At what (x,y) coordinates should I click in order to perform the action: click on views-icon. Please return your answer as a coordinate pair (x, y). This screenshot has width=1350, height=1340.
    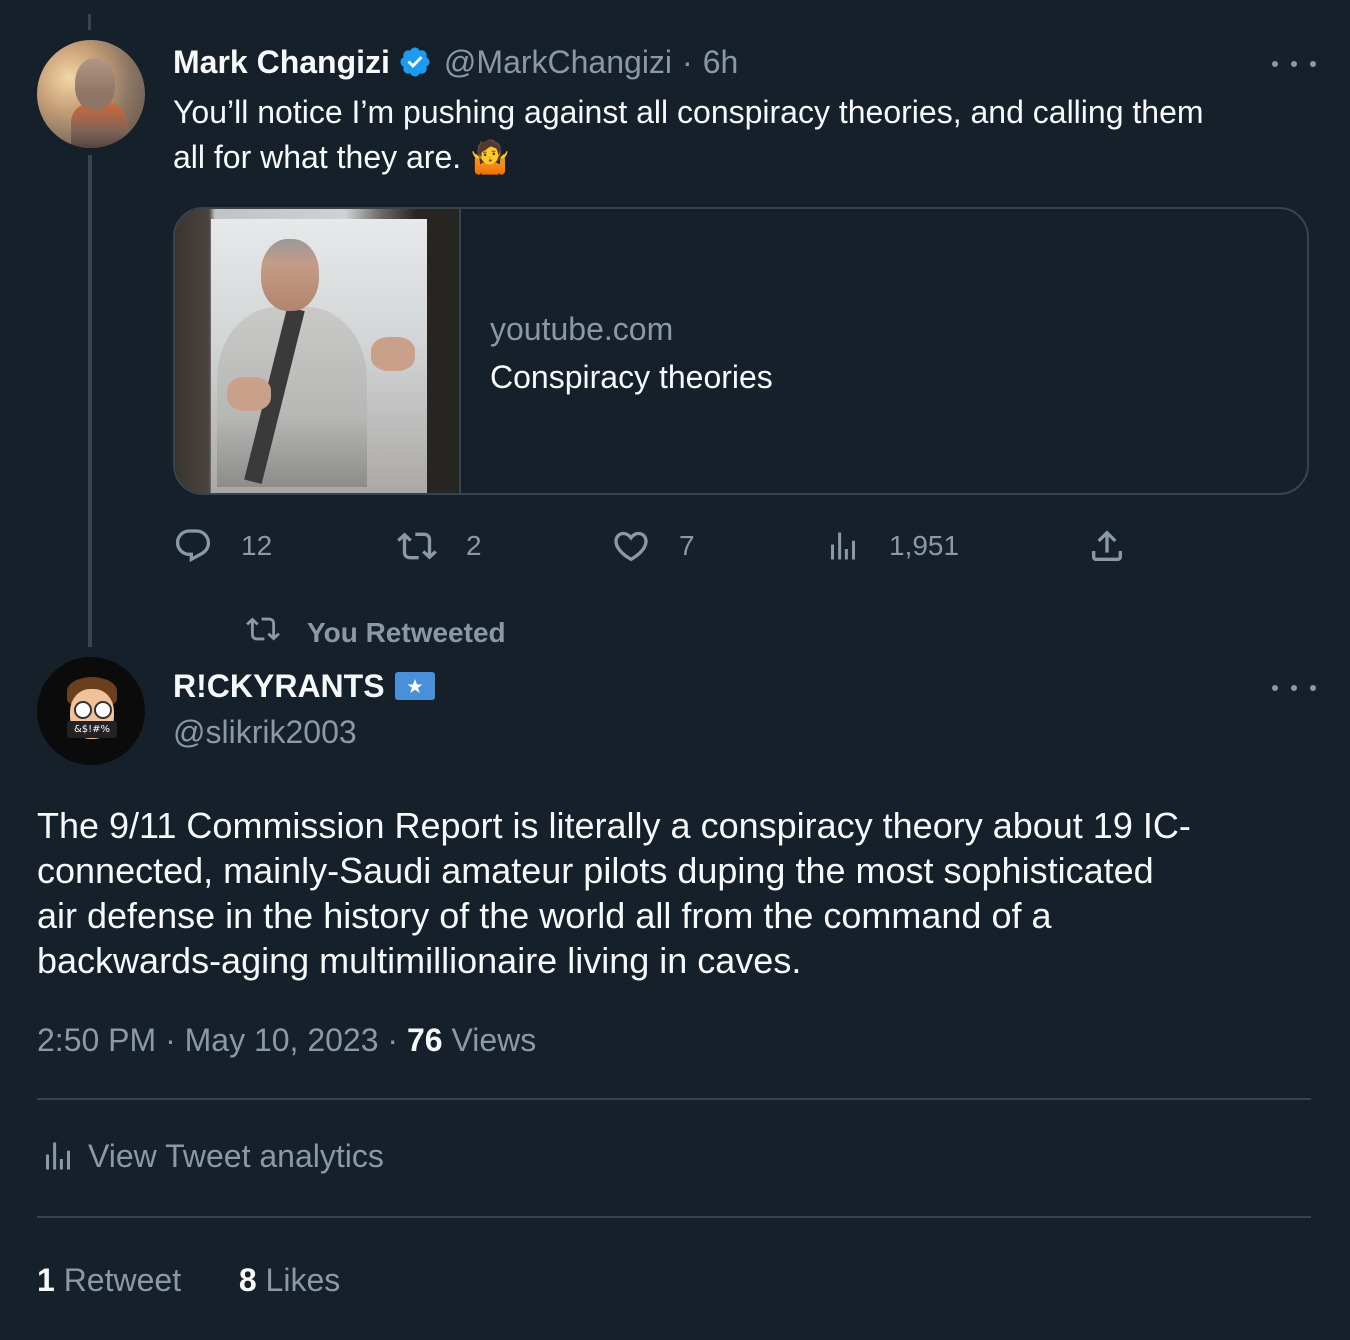
    Looking at the image, I should click on (843, 546).